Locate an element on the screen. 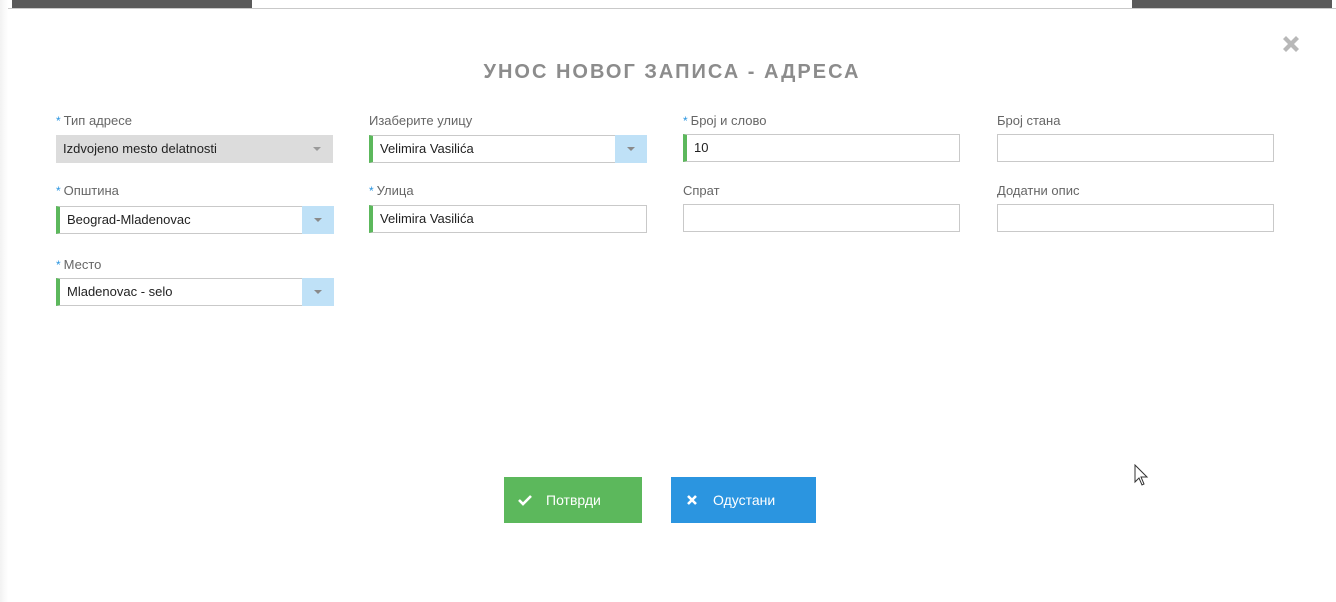 This screenshot has height=602, width=1336. extra-desc-label: Додатни опис is located at coordinates (1038, 190).